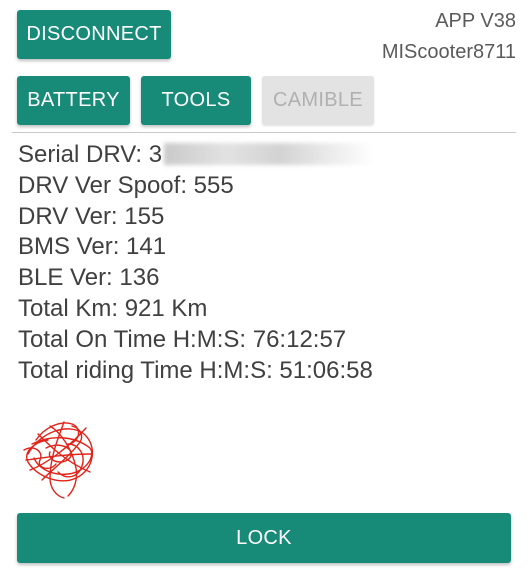 The height and width of the screenshot is (575, 528). I want to click on ble-ver: BLE Ver: 136, so click(89, 278).